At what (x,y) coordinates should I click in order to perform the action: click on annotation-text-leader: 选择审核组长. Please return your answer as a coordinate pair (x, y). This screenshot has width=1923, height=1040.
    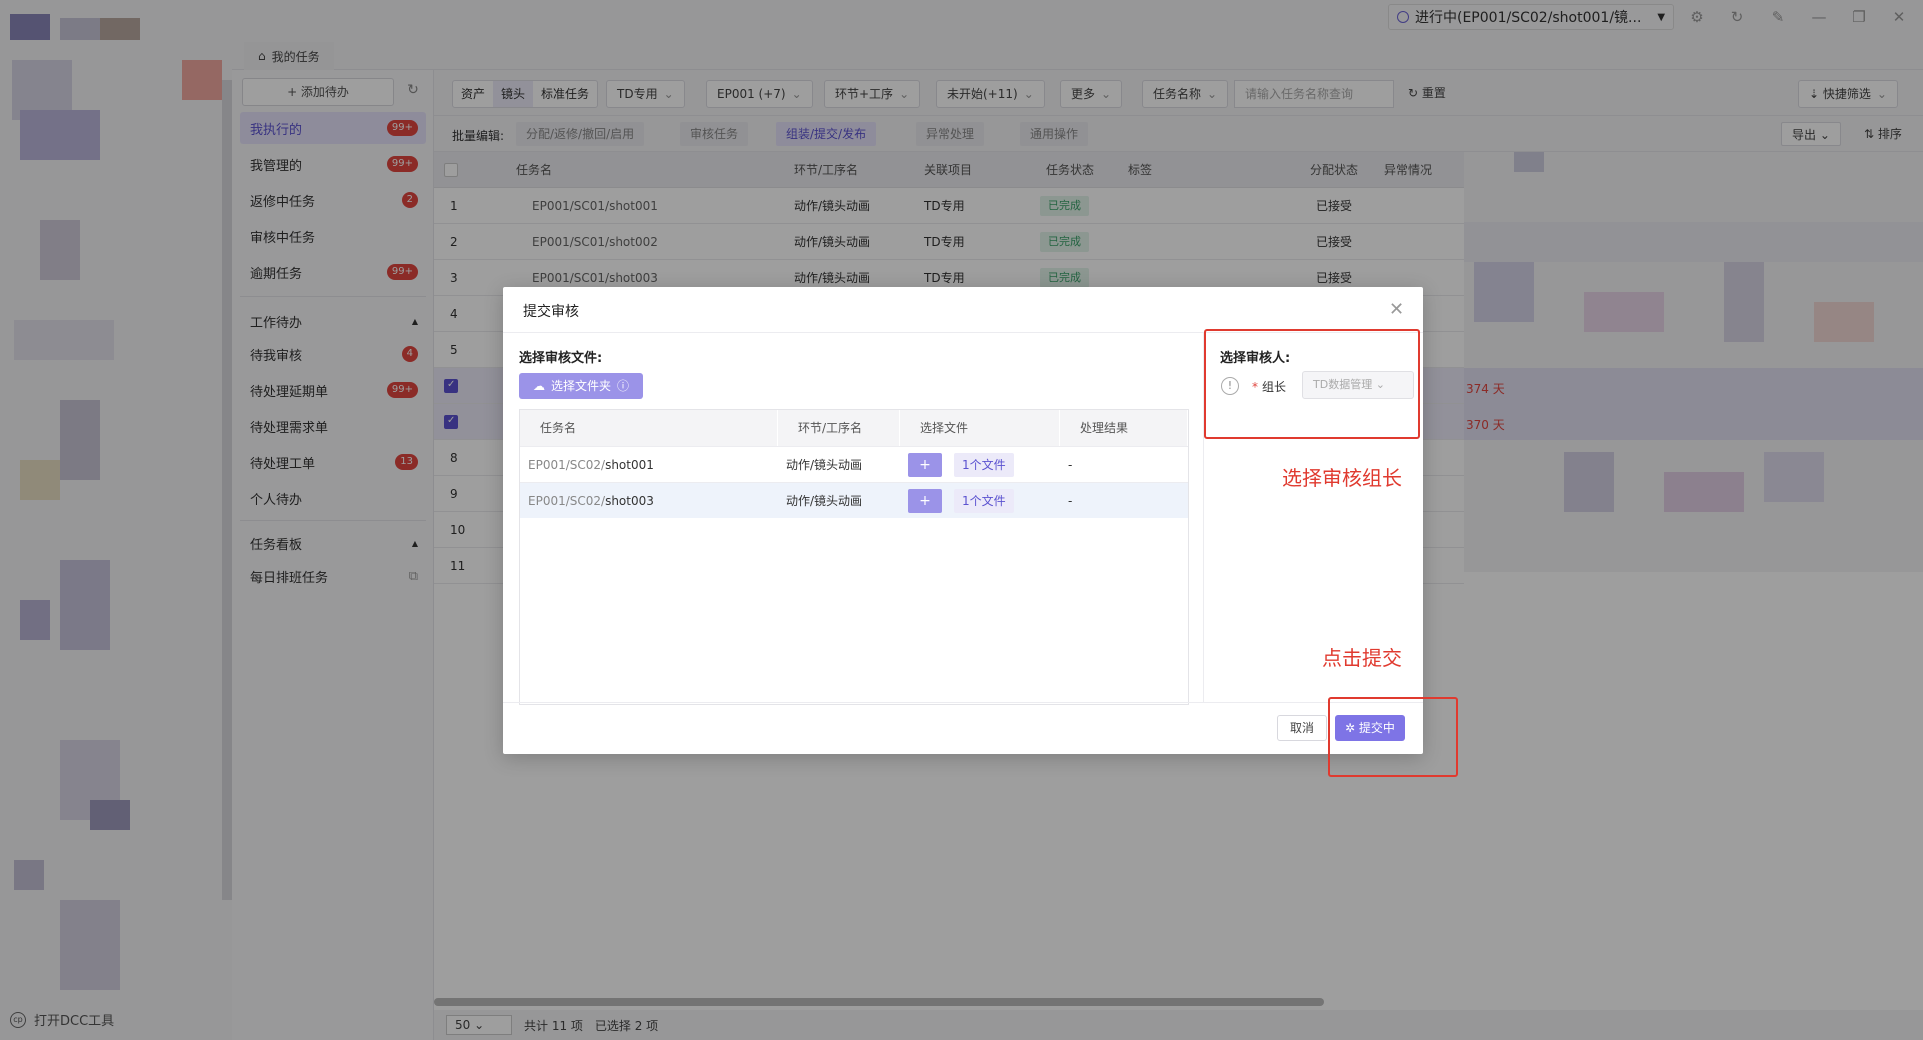
    Looking at the image, I should click on (1342, 478).